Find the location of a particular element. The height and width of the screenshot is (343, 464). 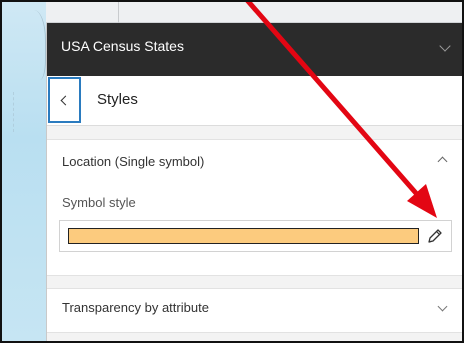

symbol-style-field is located at coordinates (255, 236).